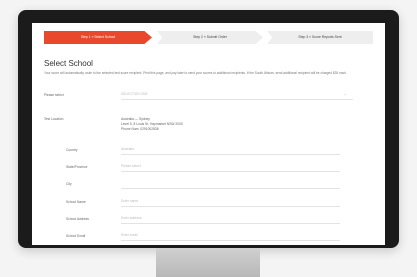 The width and height of the screenshot is (417, 277). Describe the element at coordinates (69, 184) in the screenshot. I see `city-label: City` at that location.